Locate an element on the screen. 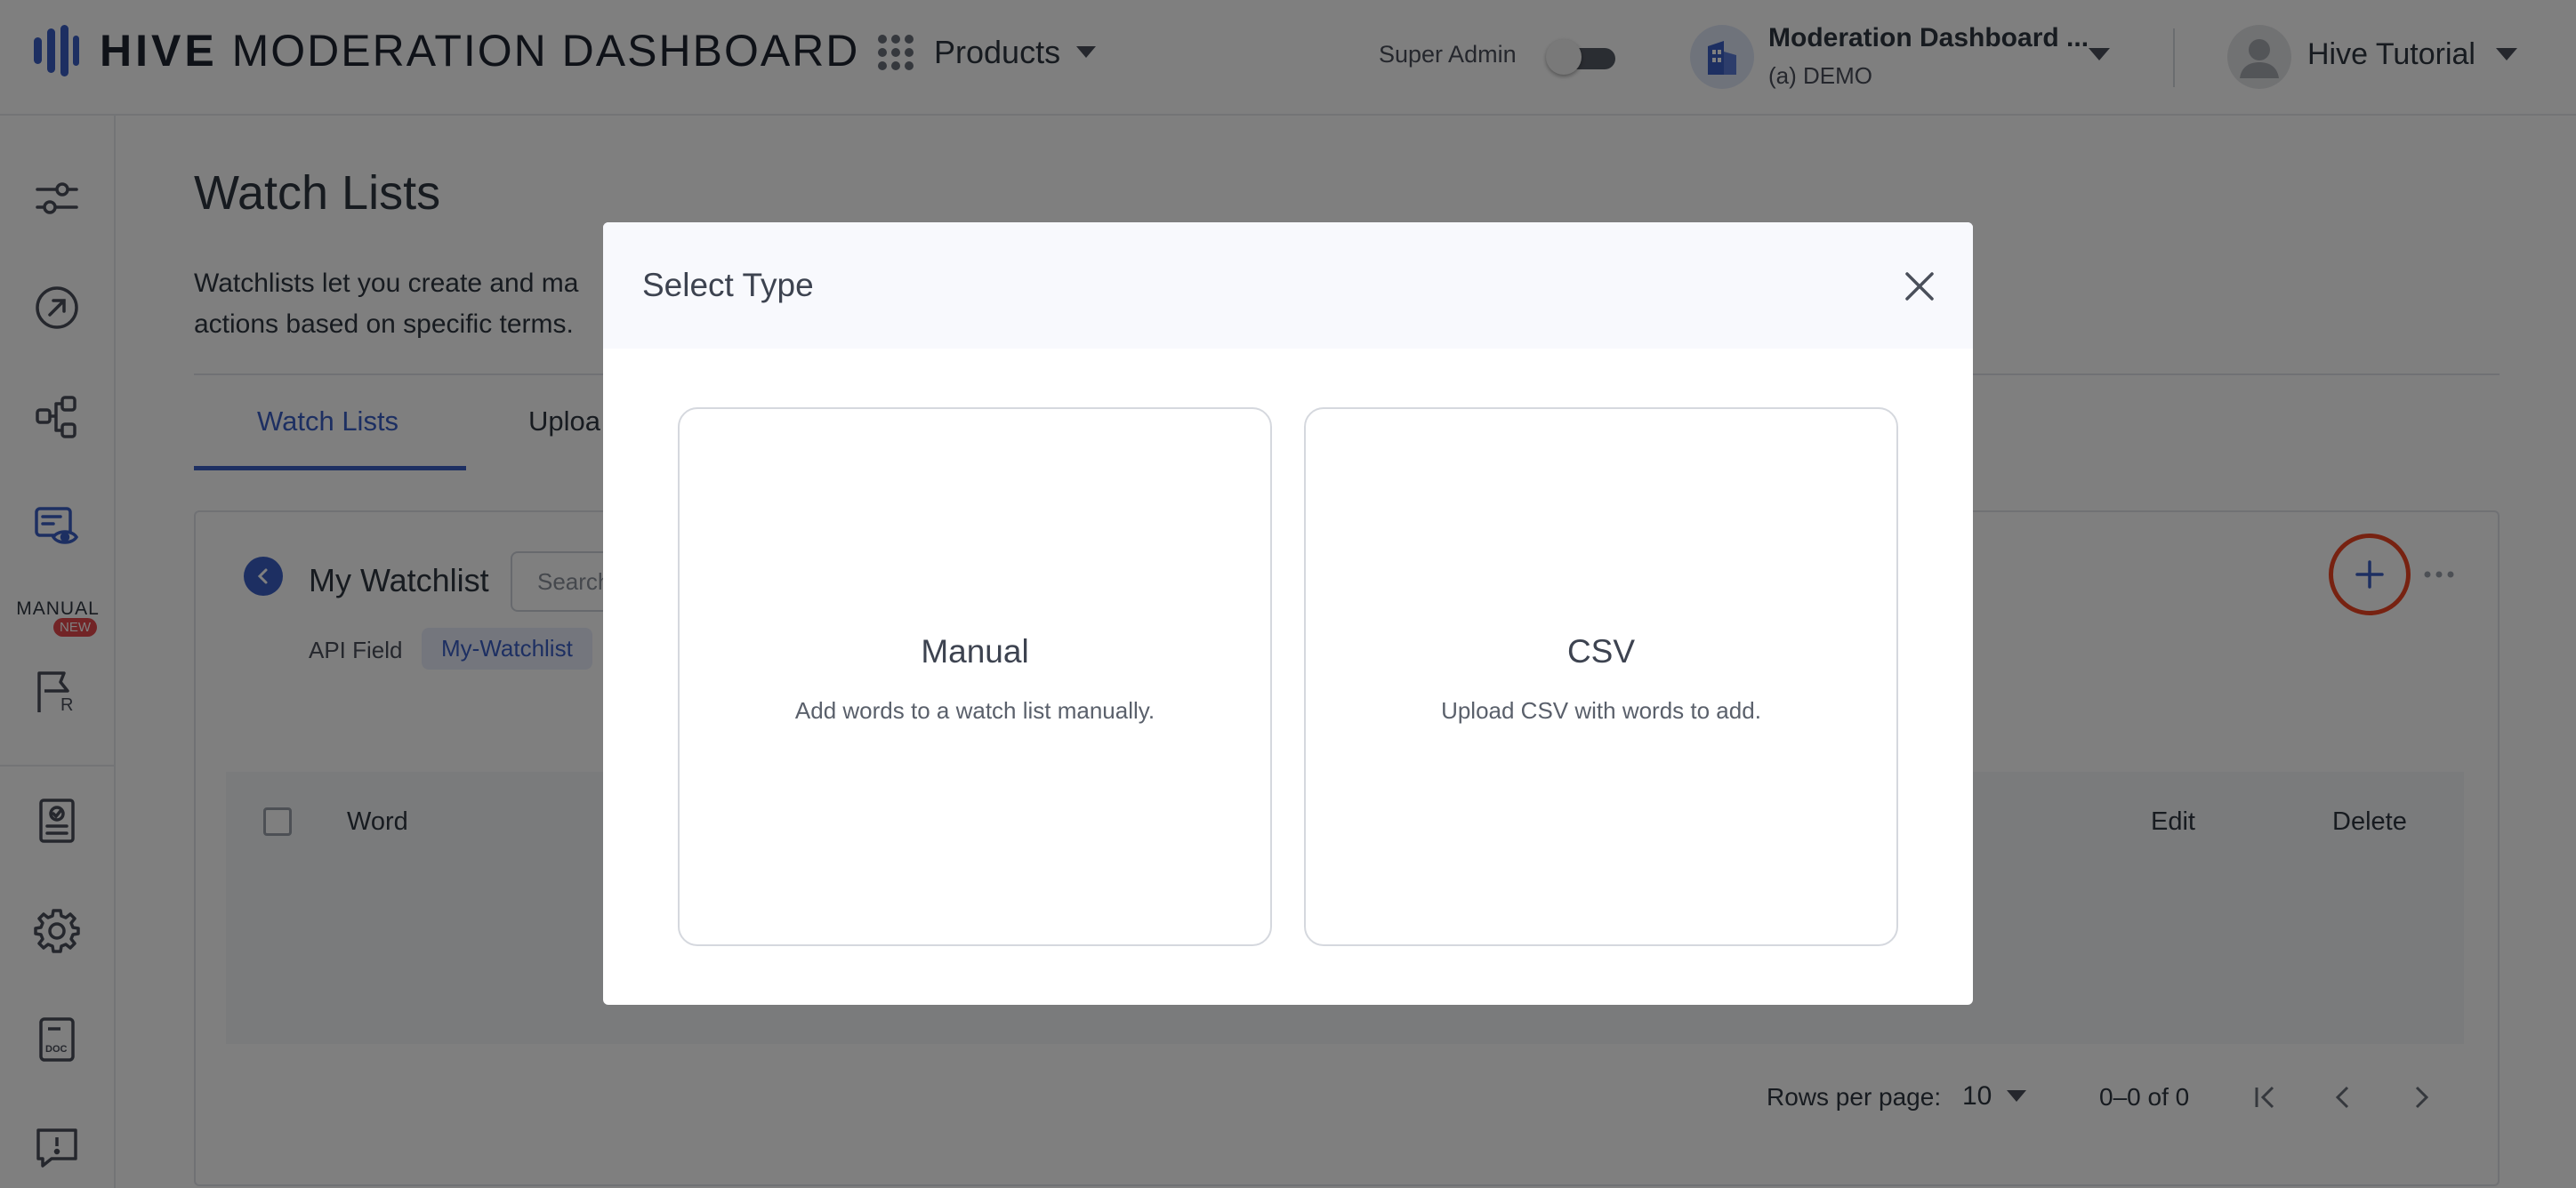  option-manual-title: Manual is located at coordinates (975, 651).